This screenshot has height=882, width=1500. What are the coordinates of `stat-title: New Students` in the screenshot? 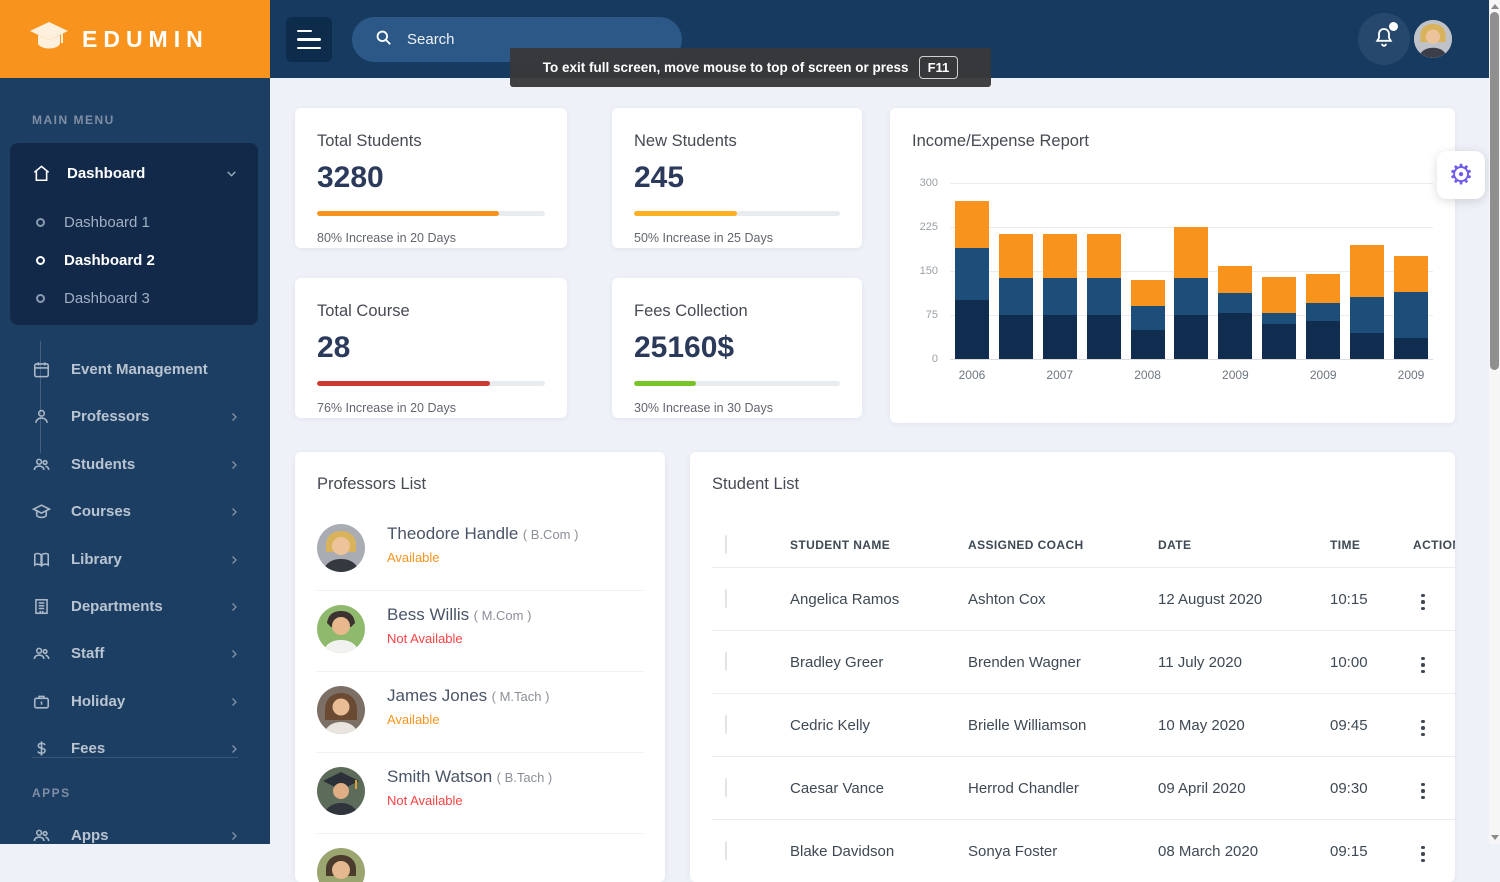 It's located at (685, 141).